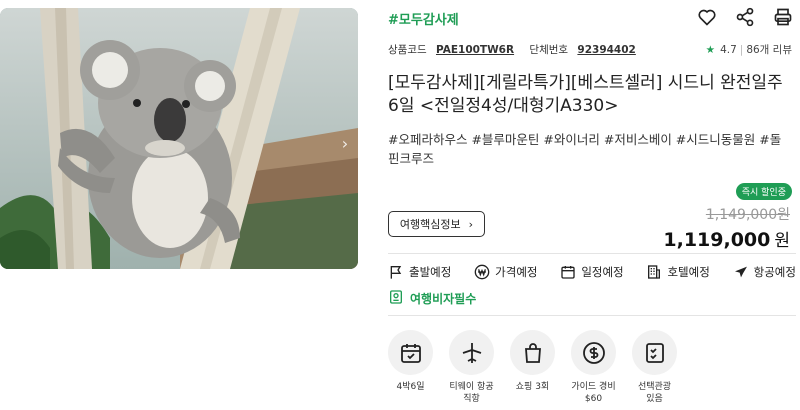 The width and height of the screenshot is (800, 410). I want to click on product-code-label: 상품코드, so click(407, 50).